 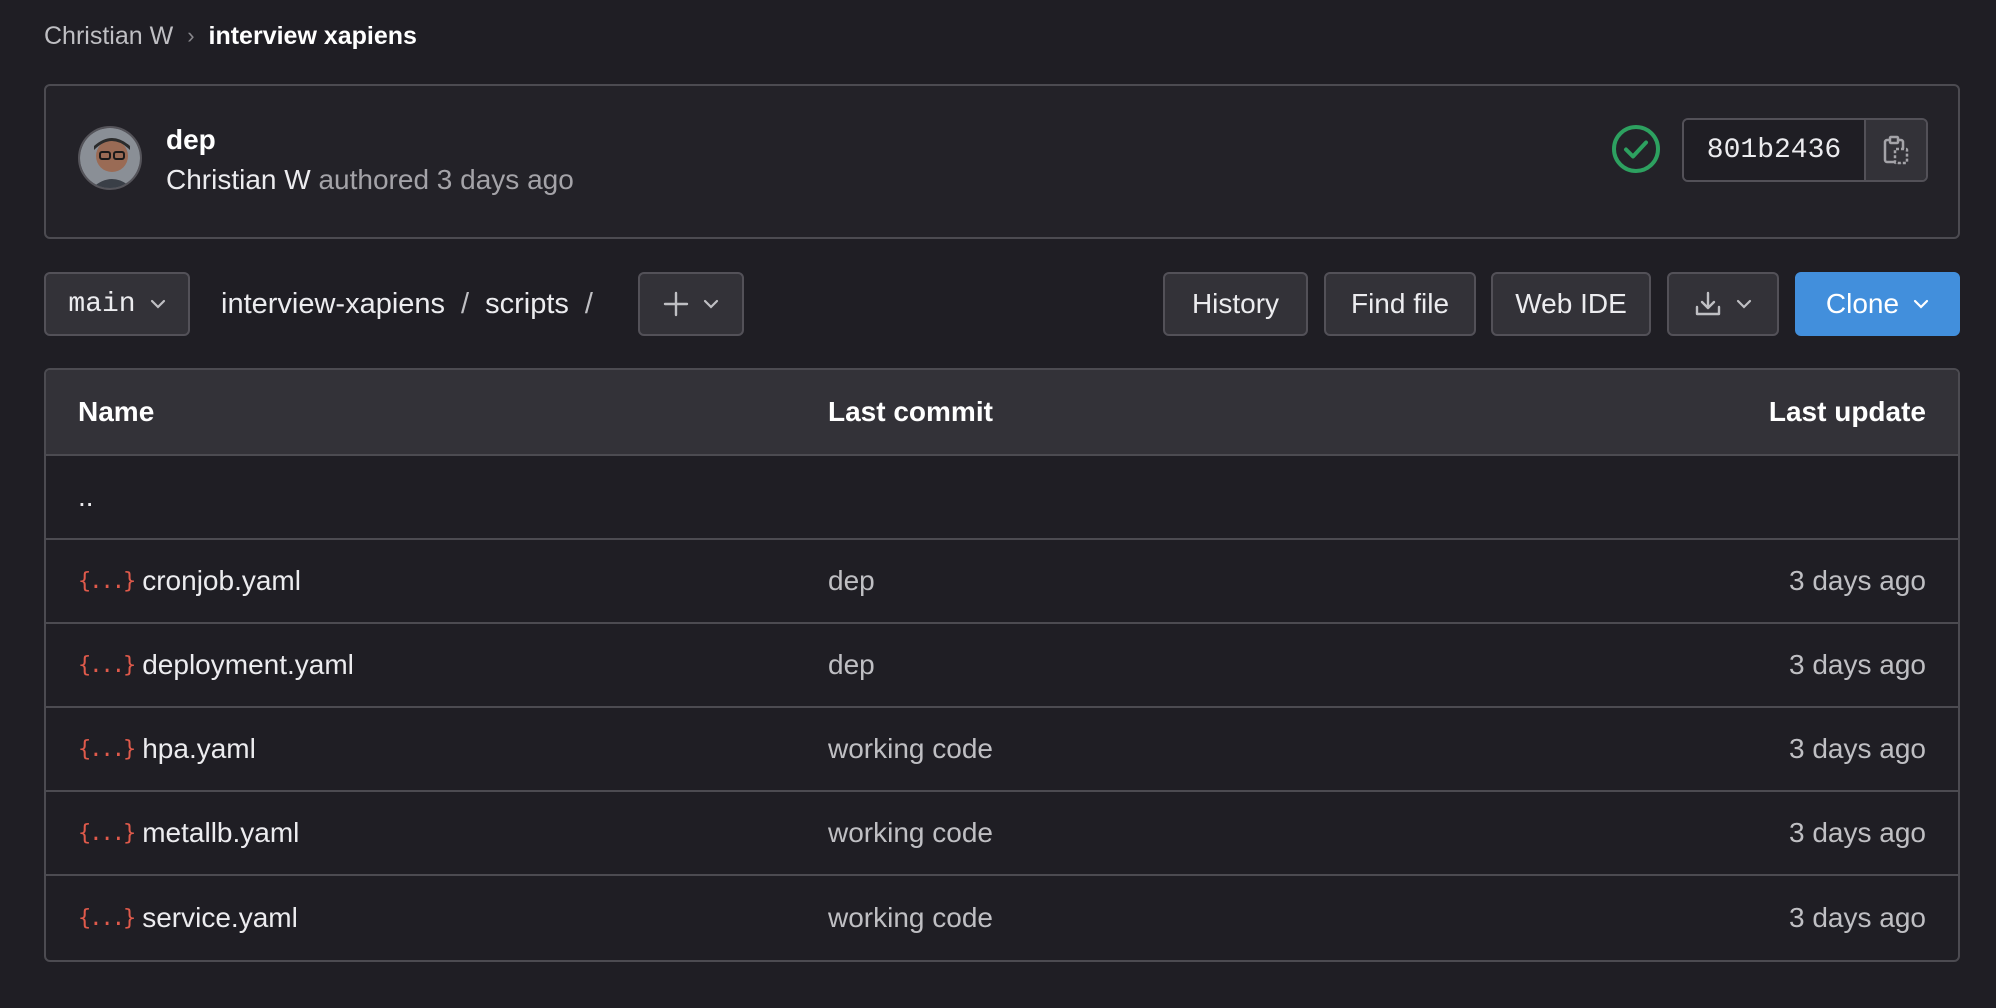 I want to click on find-file-button: Find file, so click(x=1400, y=304).